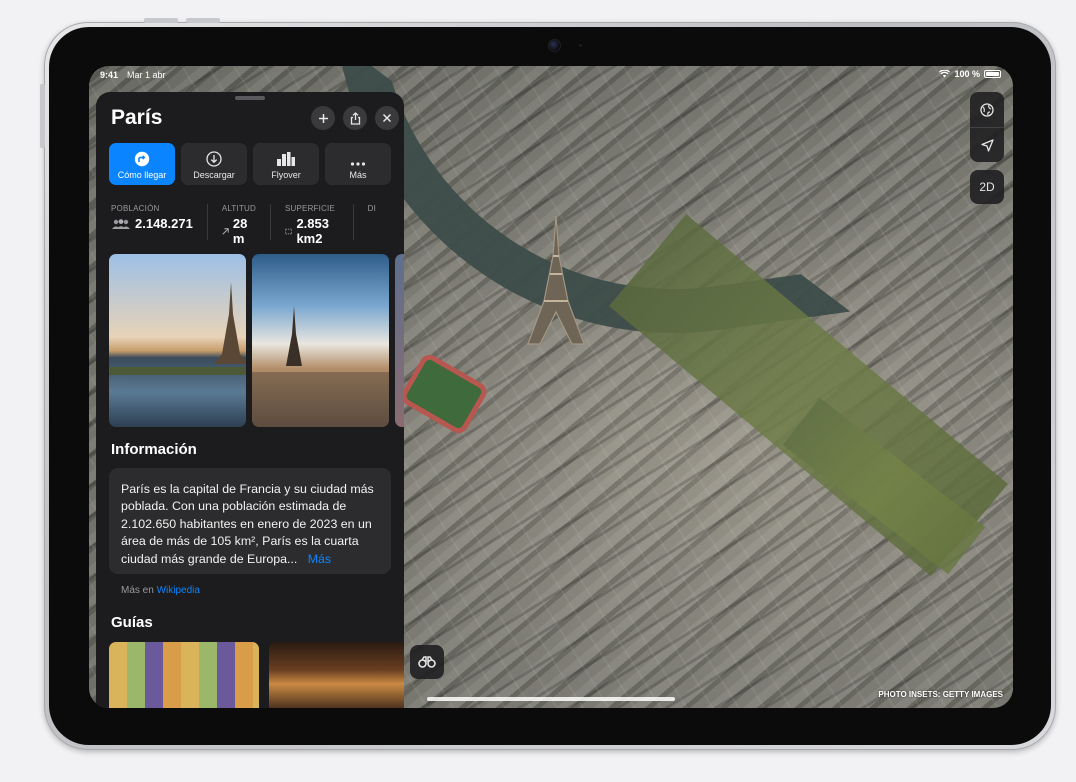 This screenshot has width=1076, height=782. Describe the element at coordinates (154, 449) in the screenshot. I see `info-heading: Información` at that location.